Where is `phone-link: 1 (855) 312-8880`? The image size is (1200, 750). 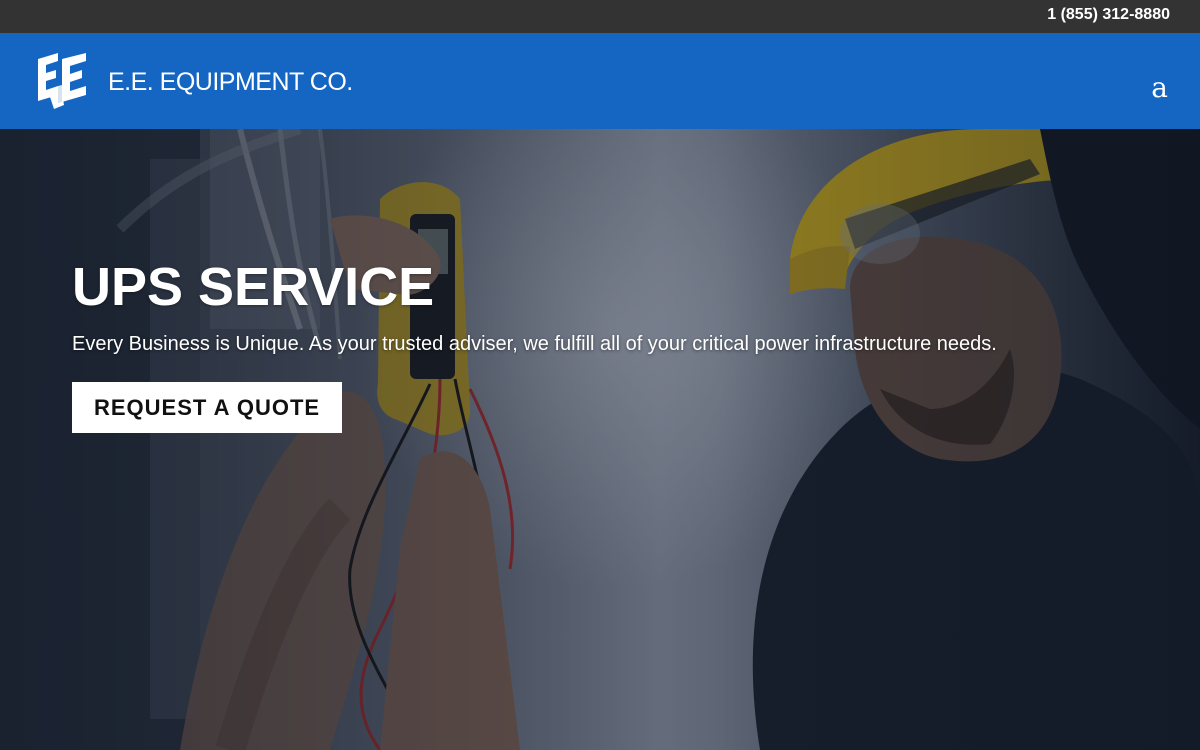
phone-link: 1 (855) 312-8880 is located at coordinates (1108, 15).